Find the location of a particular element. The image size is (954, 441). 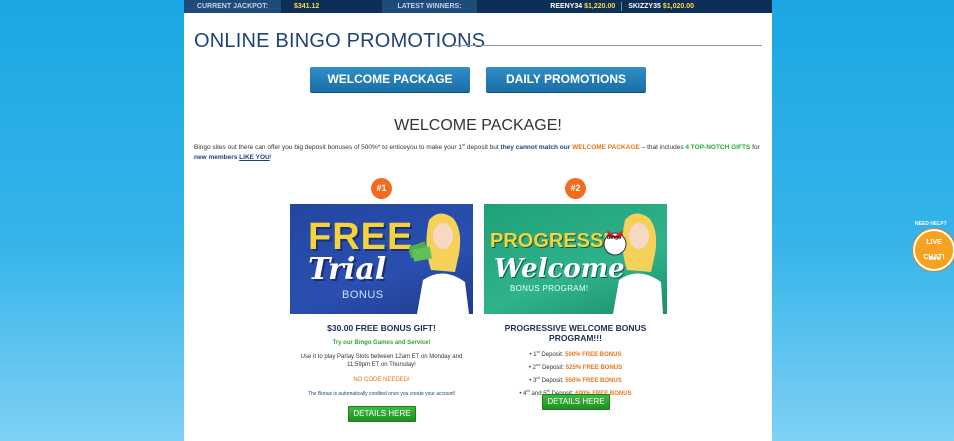

intro-part: they cannot match our is located at coordinates (536, 148).